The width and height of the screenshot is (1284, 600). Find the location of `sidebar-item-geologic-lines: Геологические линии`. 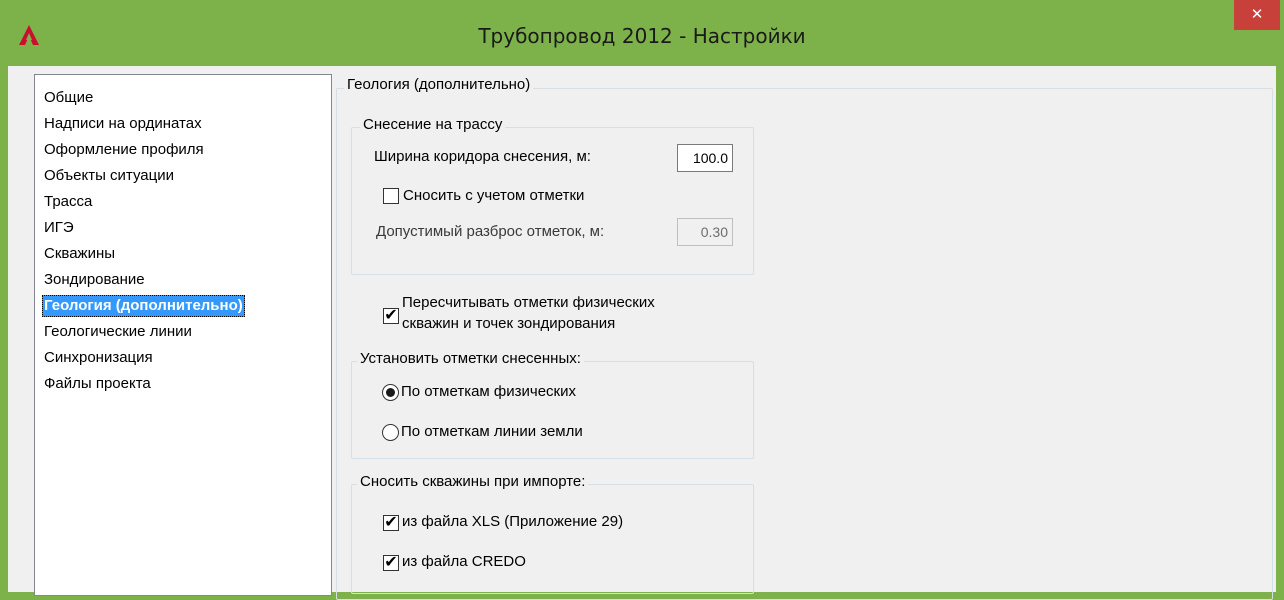

sidebar-item-geologic-lines: Геологические линии is located at coordinates (118, 332).